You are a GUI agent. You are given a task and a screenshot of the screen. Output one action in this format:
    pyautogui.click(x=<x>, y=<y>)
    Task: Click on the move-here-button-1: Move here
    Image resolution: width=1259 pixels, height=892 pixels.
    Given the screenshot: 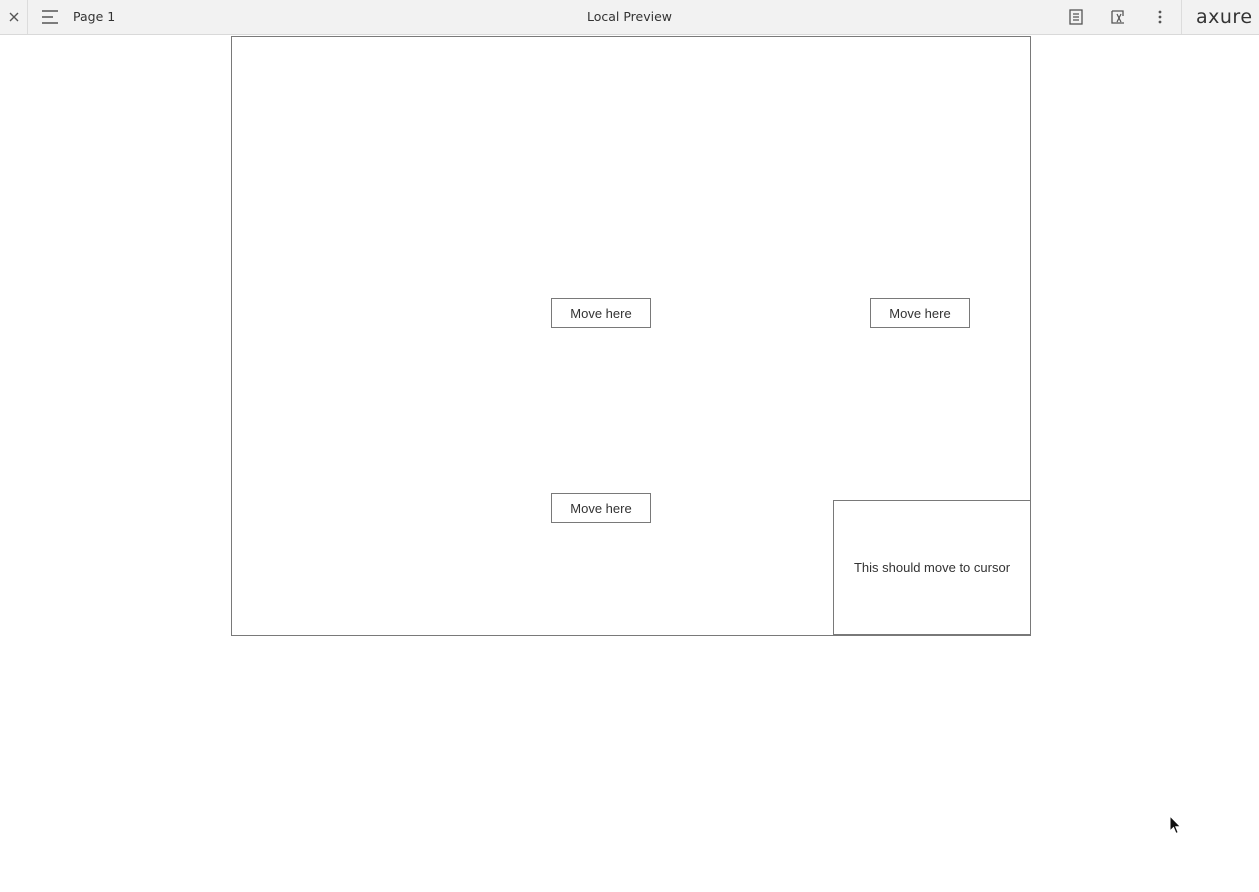 What is the action you would take?
    pyautogui.click(x=601, y=313)
    